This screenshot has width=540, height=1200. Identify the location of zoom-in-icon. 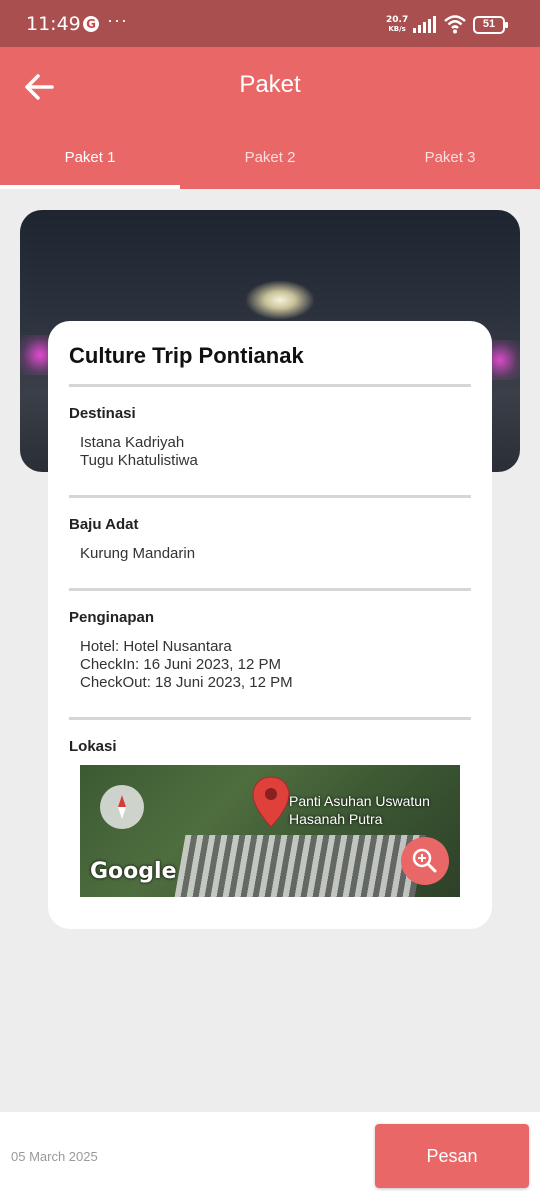
(424, 860).